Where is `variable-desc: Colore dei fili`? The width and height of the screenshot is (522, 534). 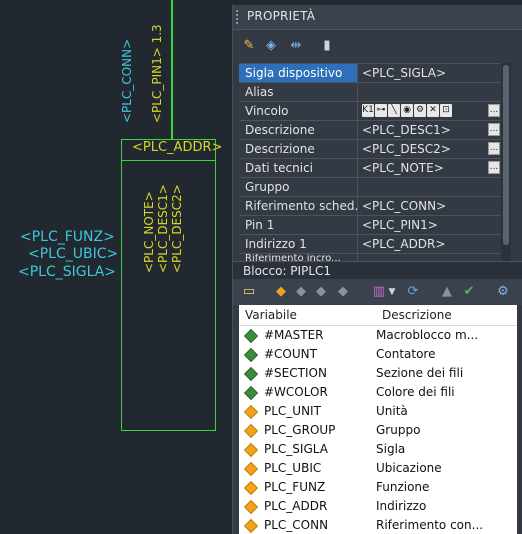
variable-desc: Colore dei fili is located at coordinates (415, 392).